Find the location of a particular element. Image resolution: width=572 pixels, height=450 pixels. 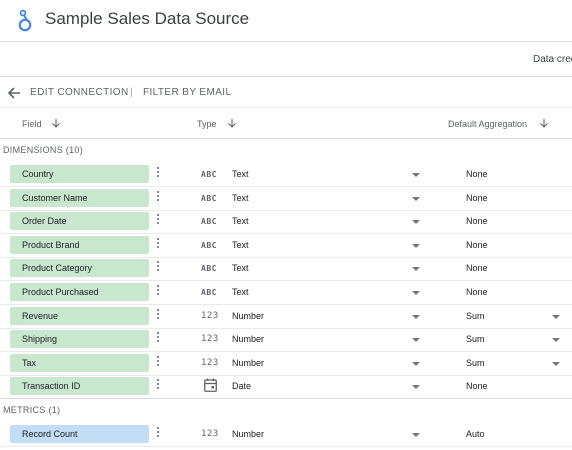

dimensions-section-header: DIMENSIONS (10) is located at coordinates (43, 150).